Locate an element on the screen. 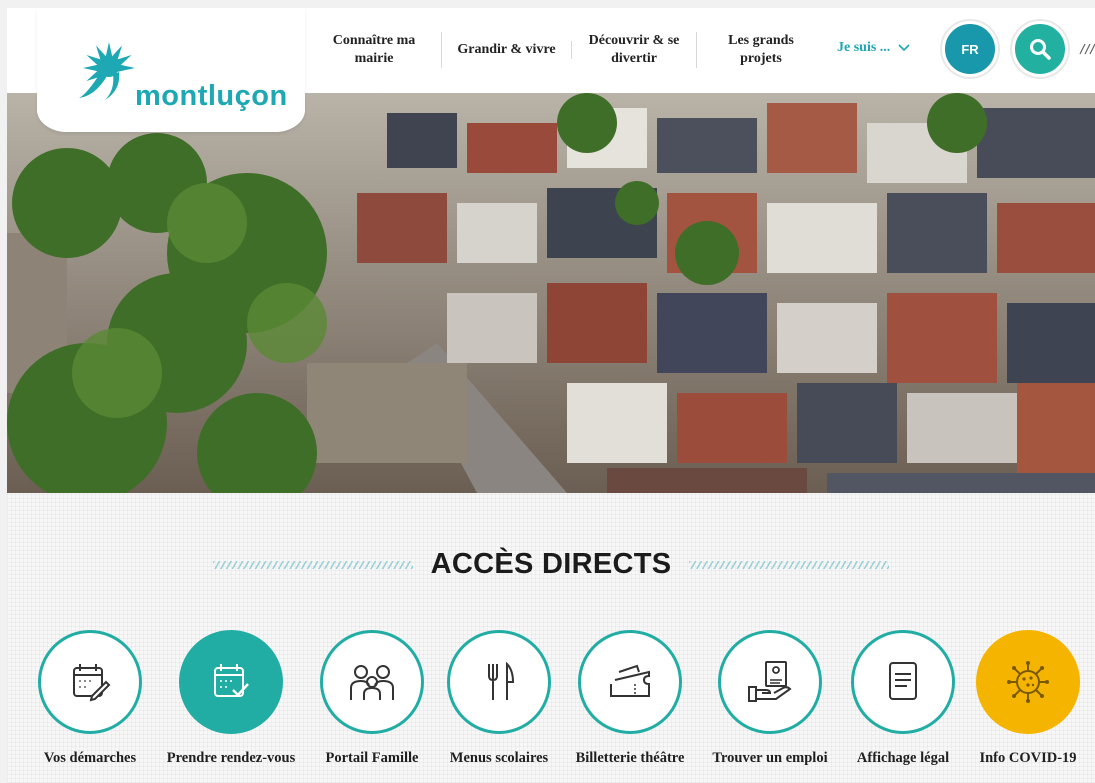 The height and width of the screenshot is (783, 1095). calendar-check-icon is located at coordinates (231, 680).